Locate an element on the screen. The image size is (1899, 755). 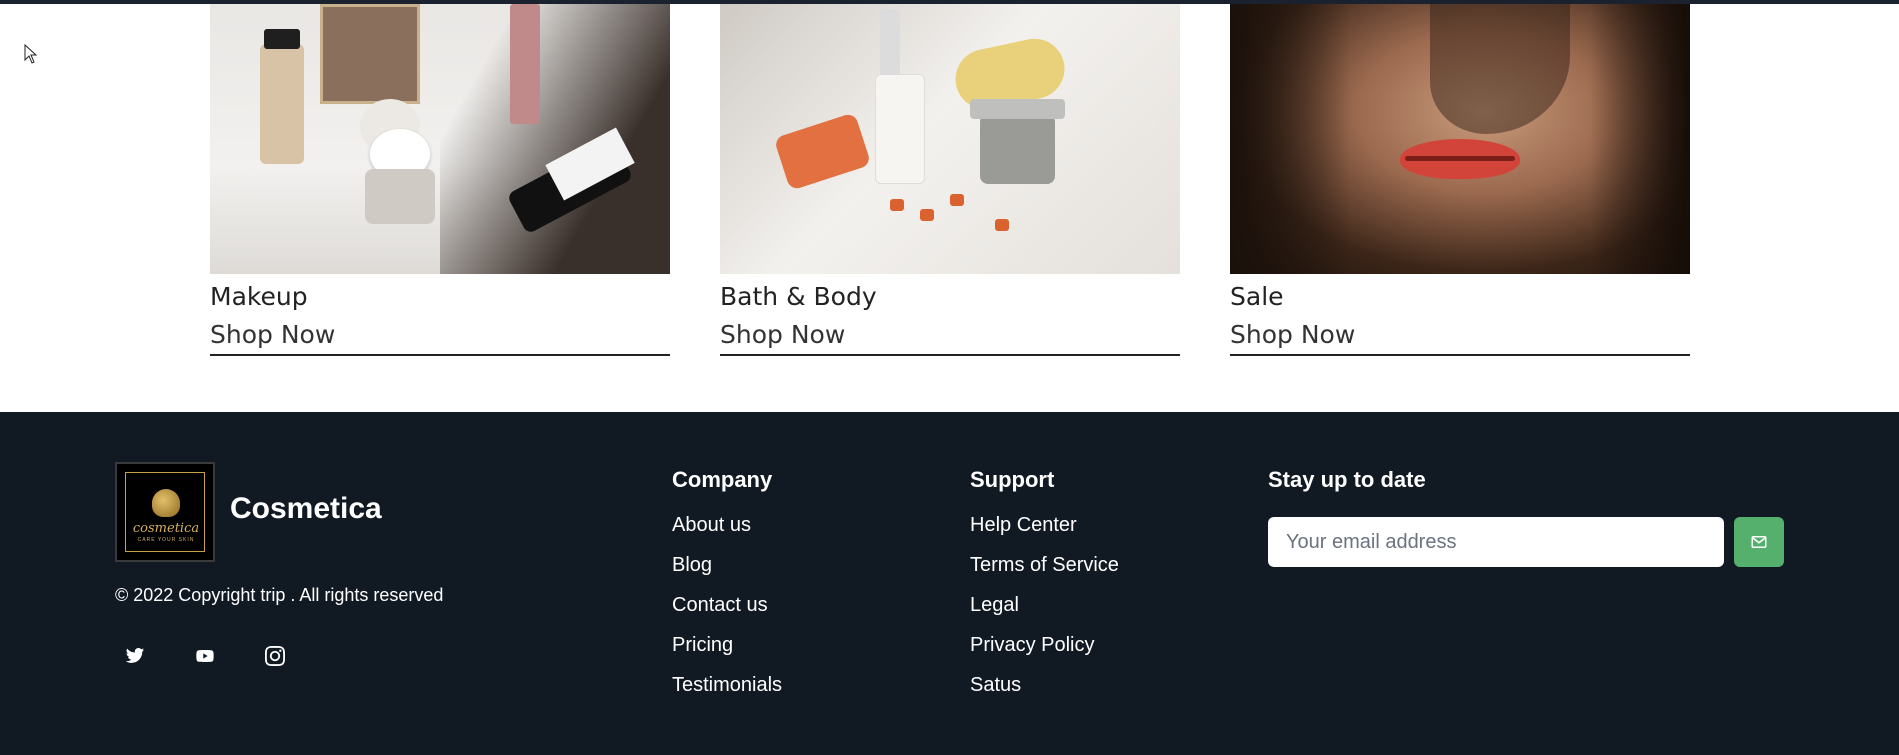
category-card-sale: Sale Shop Now is located at coordinates (1460, 180).